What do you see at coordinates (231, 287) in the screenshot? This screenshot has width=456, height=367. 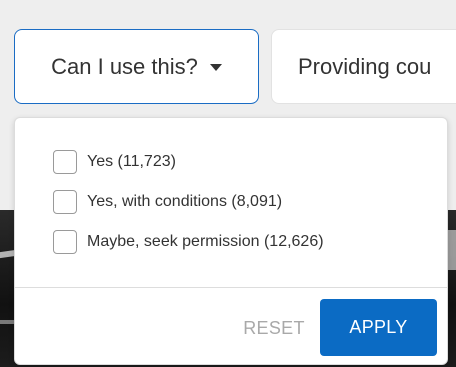 I see `divider` at bounding box center [231, 287].